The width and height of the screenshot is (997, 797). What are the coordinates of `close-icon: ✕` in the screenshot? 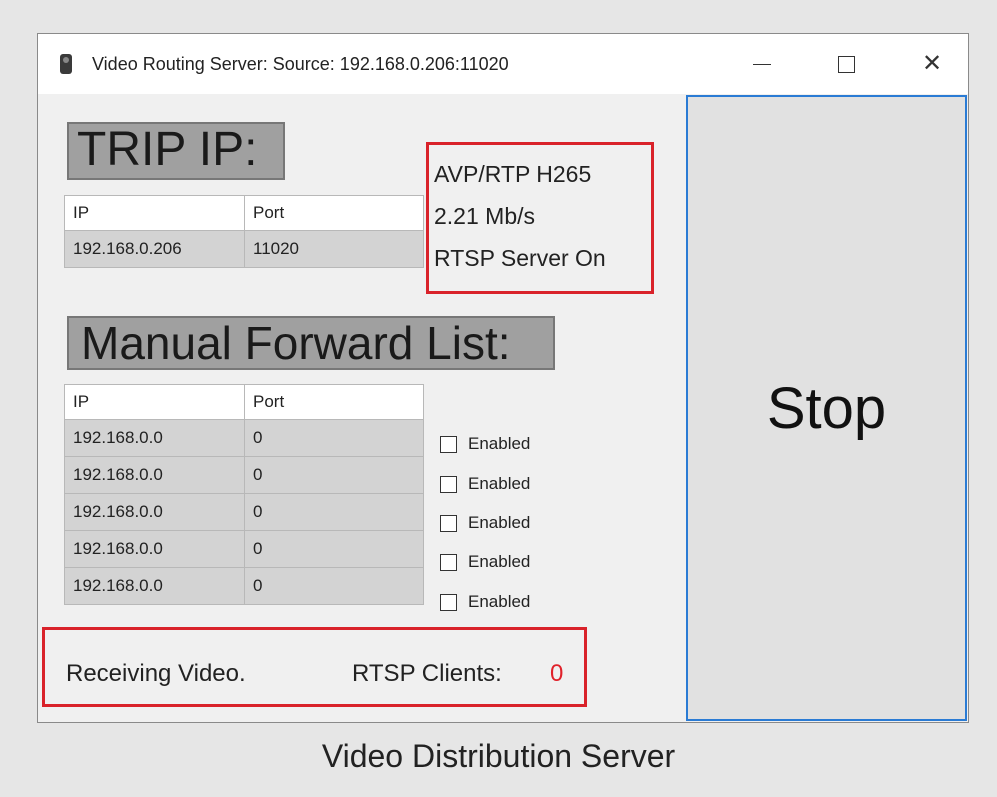 It's located at (932, 63).